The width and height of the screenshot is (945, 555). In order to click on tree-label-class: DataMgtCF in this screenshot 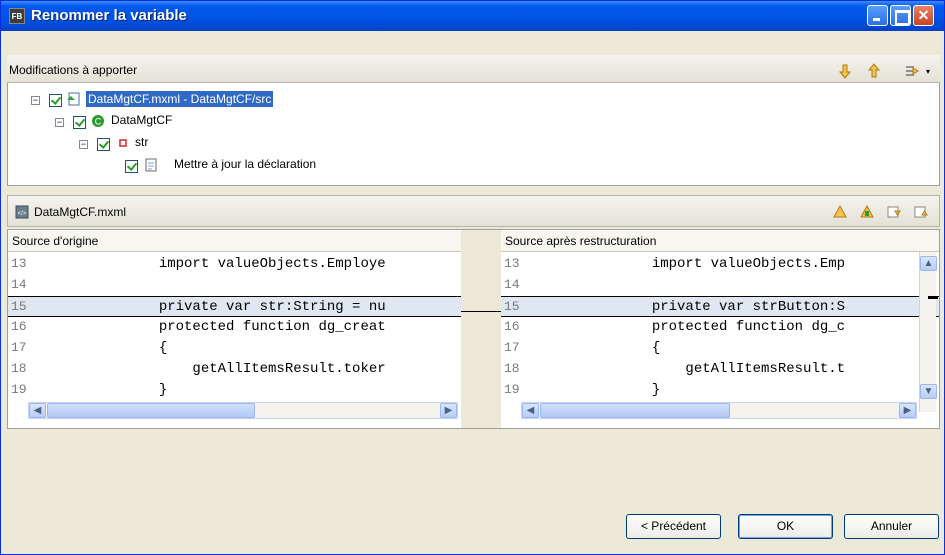, I will do `click(142, 120)`.